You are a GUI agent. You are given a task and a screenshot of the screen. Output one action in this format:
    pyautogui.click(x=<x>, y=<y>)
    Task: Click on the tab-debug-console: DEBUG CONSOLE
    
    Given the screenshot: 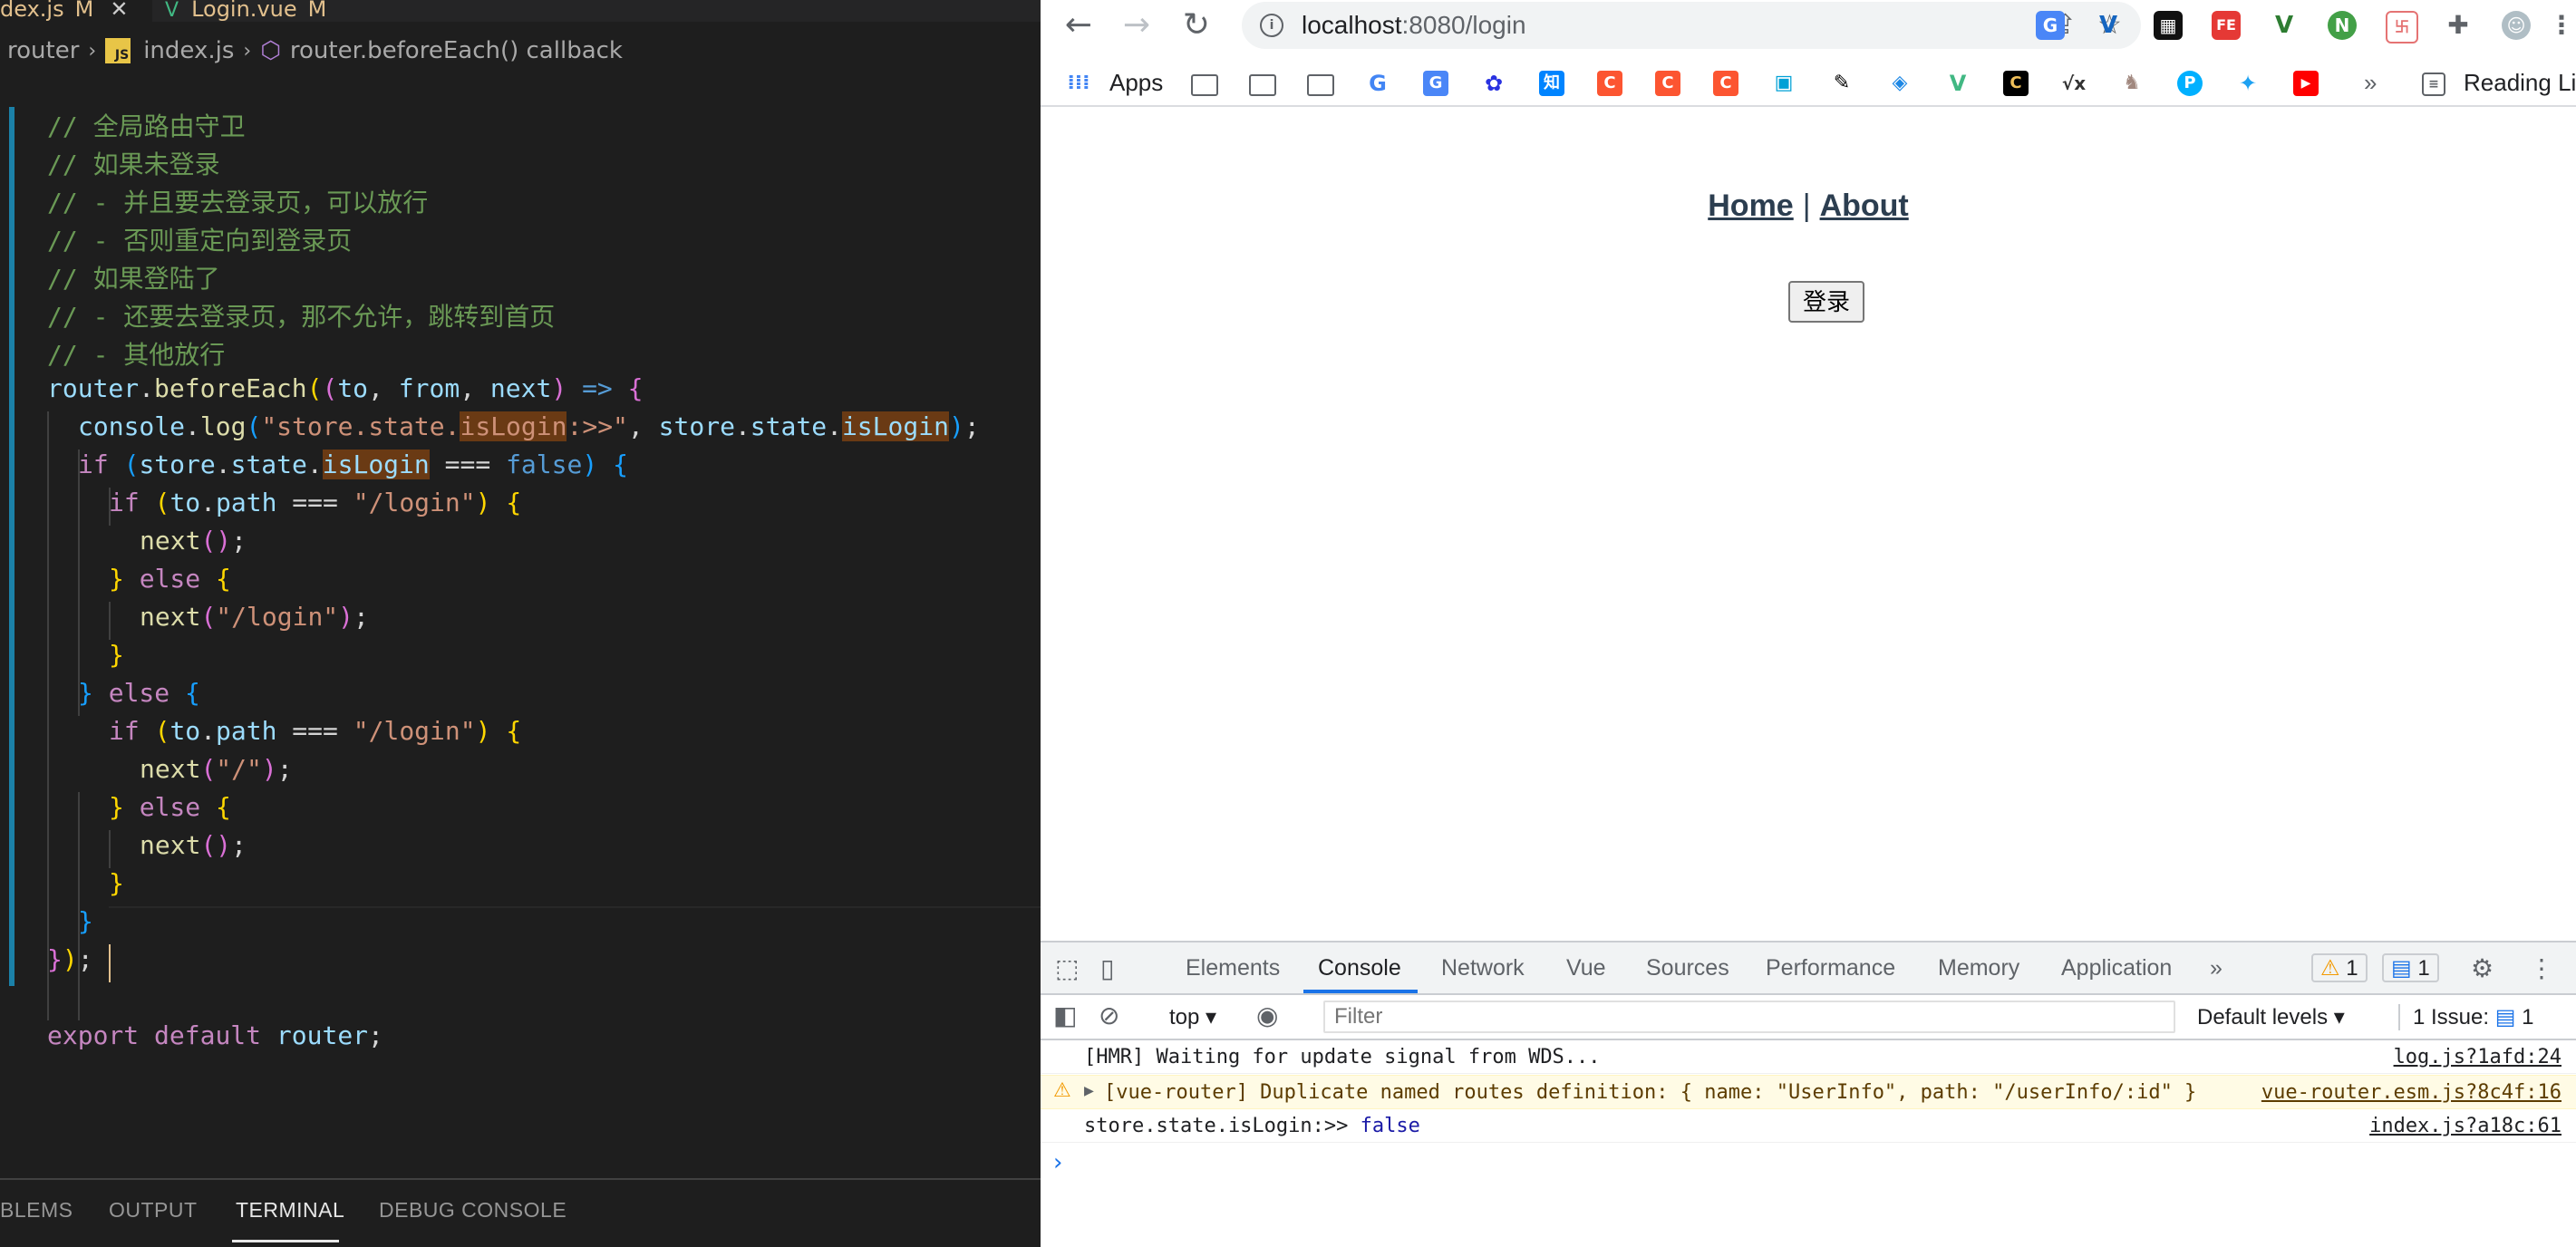 What is the action you would take?
    pyautogui.click(x=473, y=1210)
    